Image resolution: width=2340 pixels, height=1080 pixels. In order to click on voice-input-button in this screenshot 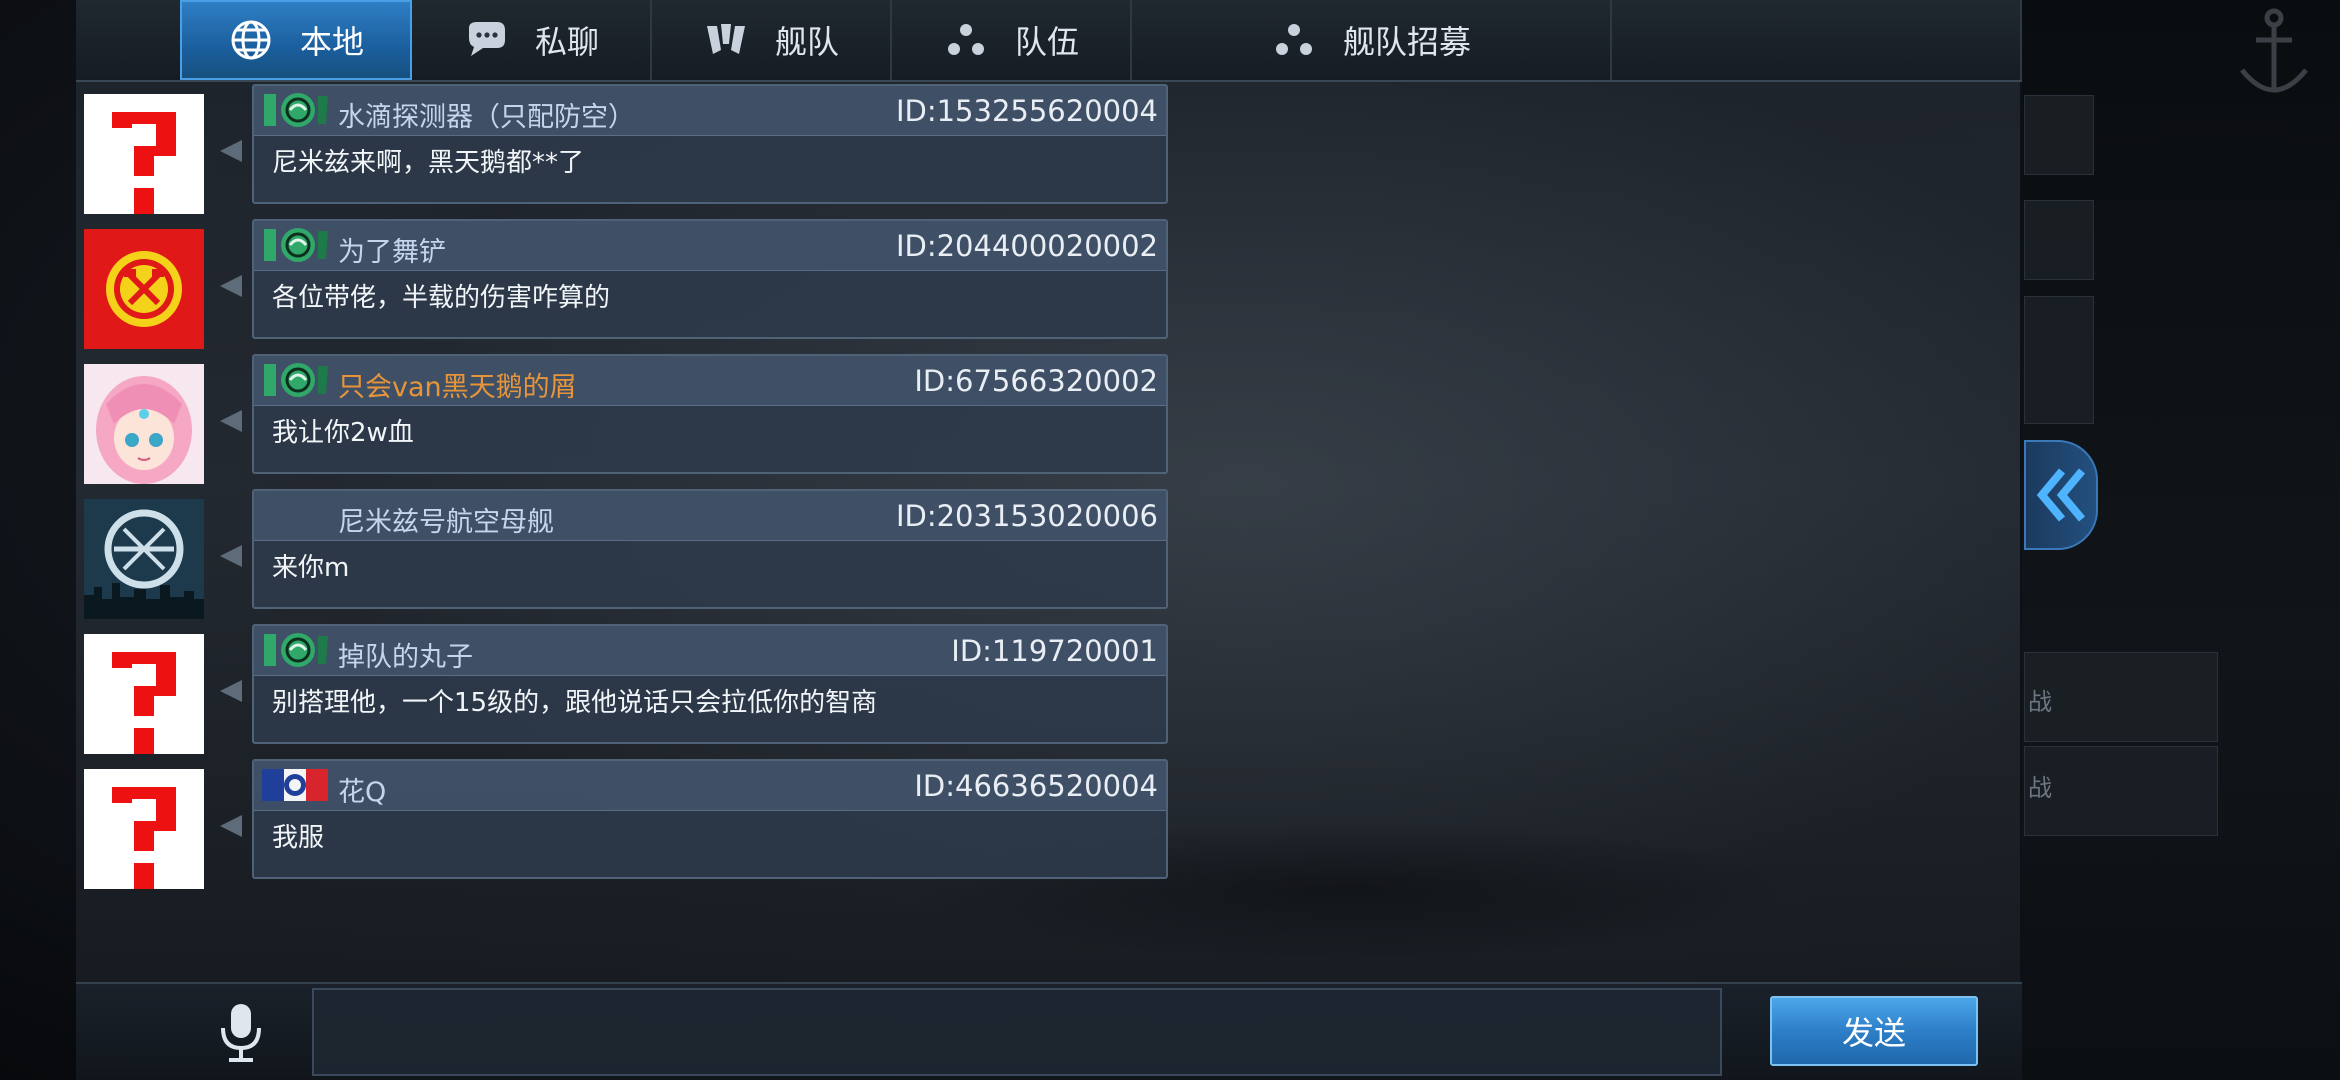, I will do `click(241, 1033)`.